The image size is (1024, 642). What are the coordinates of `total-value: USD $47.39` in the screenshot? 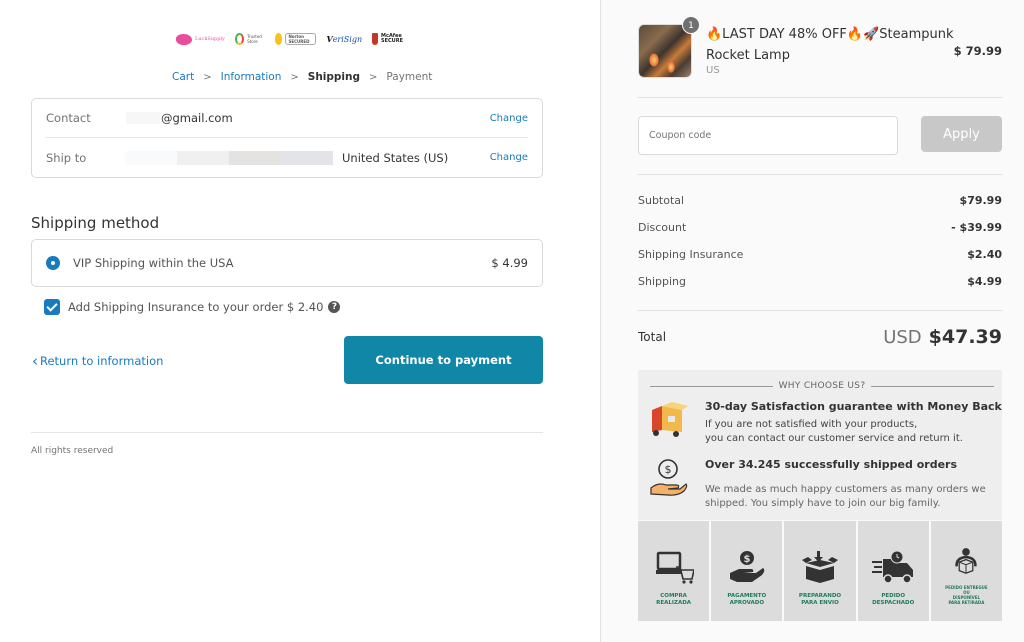 It's located at (942, 337).